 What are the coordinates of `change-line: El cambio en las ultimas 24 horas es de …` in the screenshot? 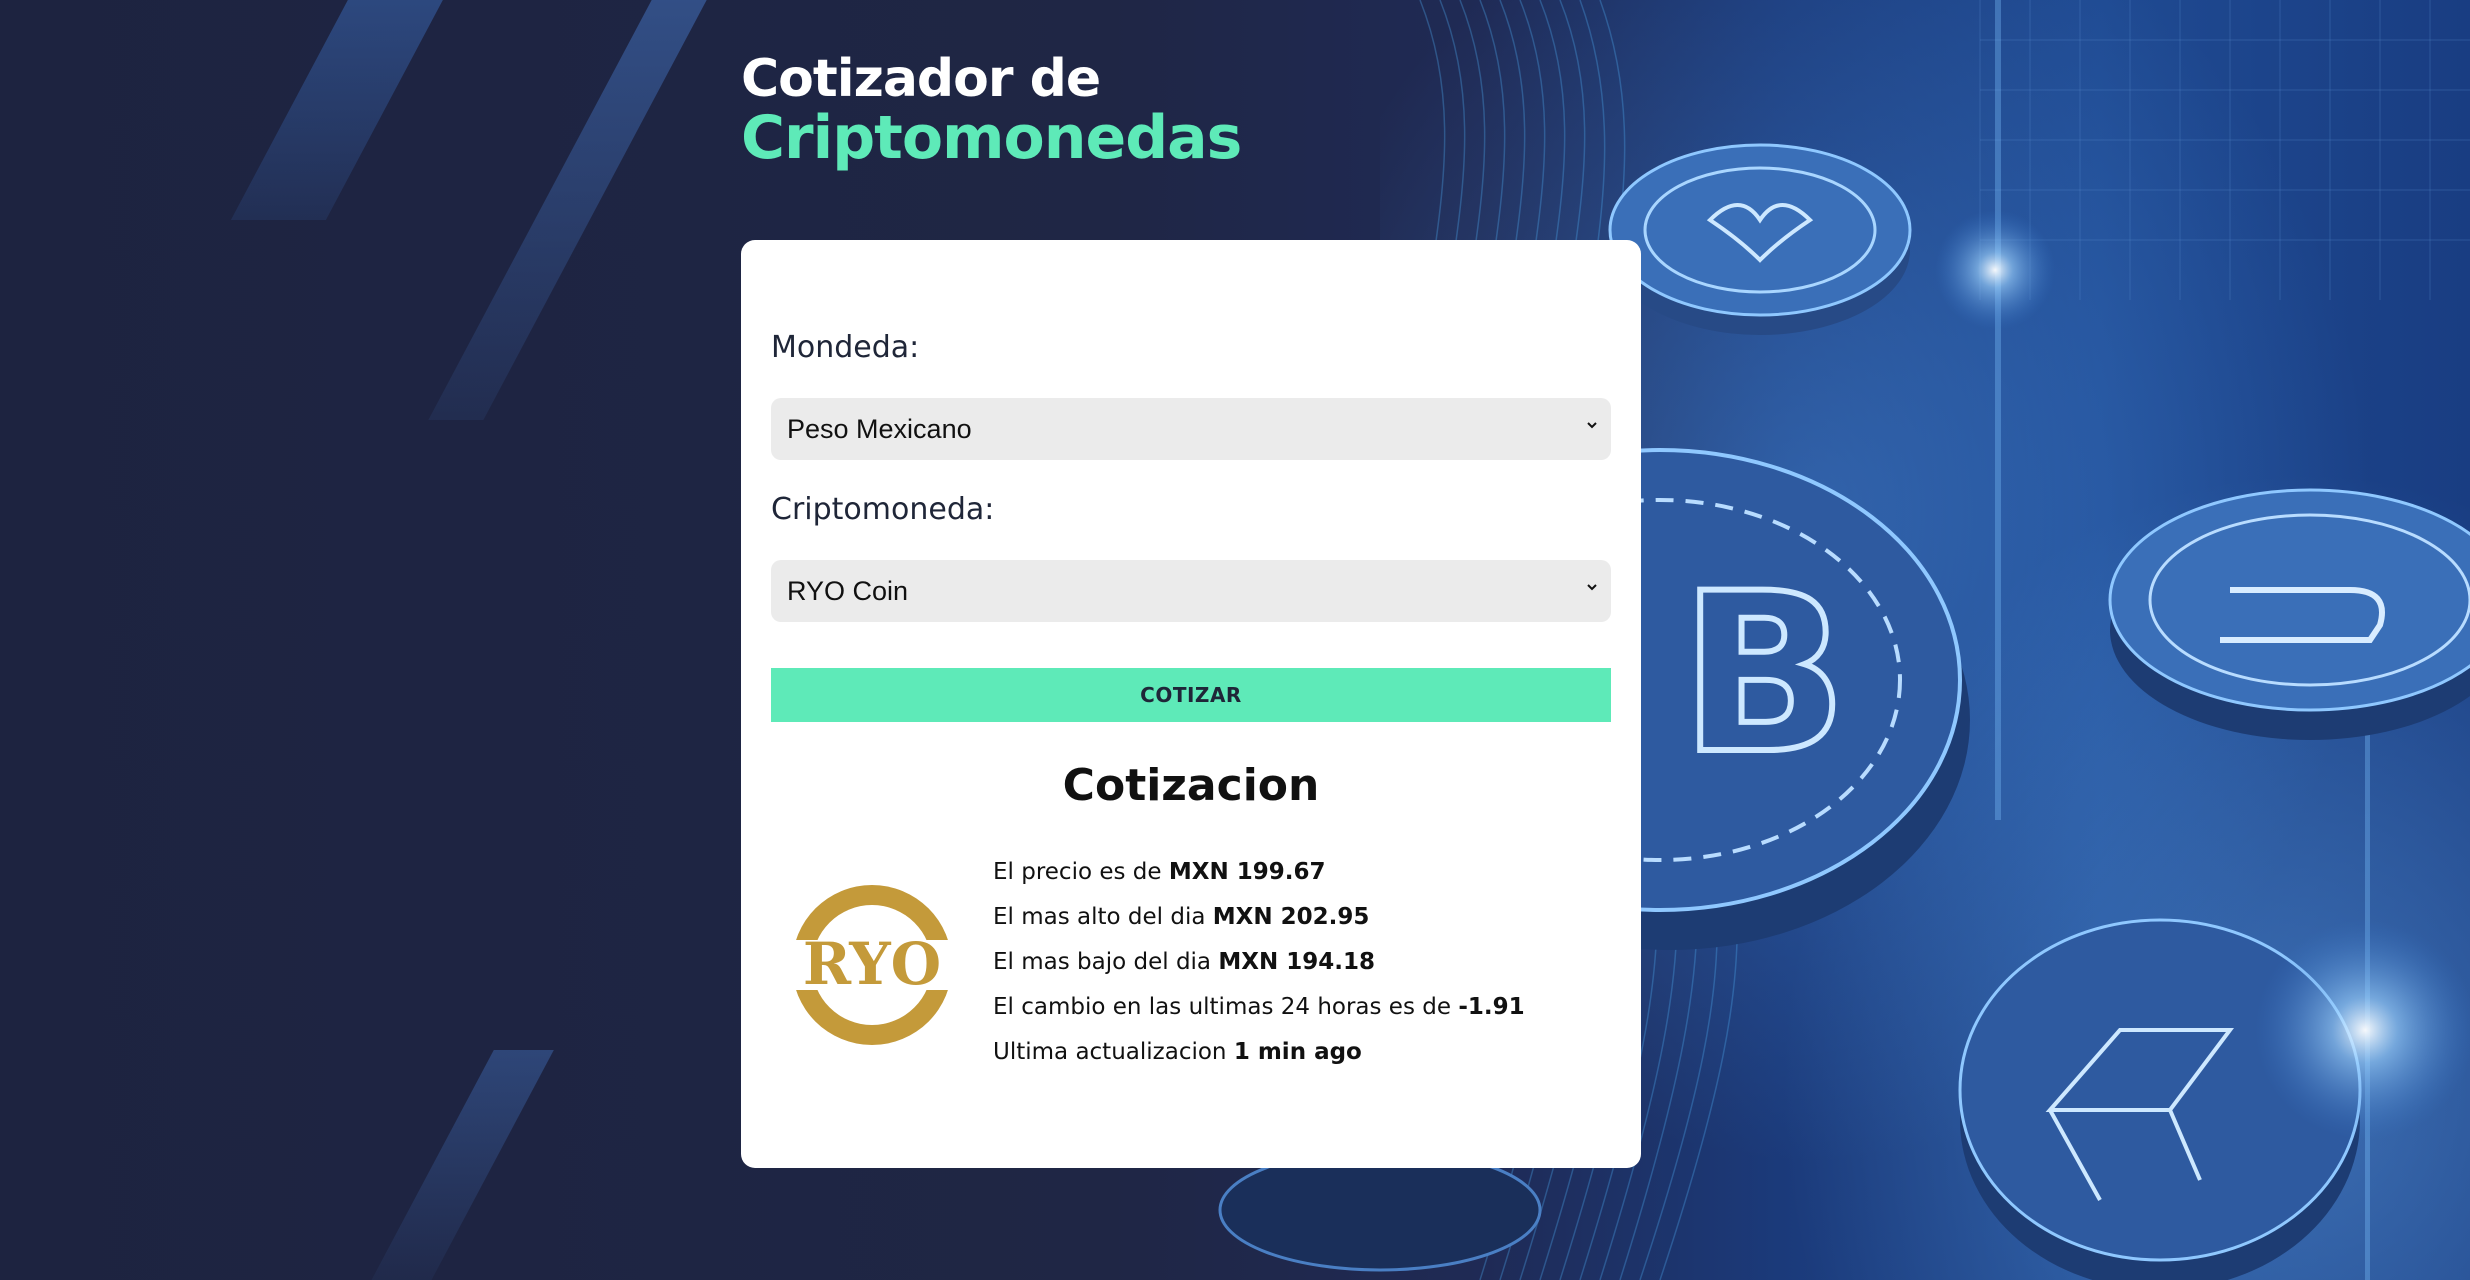 It's located at (1259, 1007).